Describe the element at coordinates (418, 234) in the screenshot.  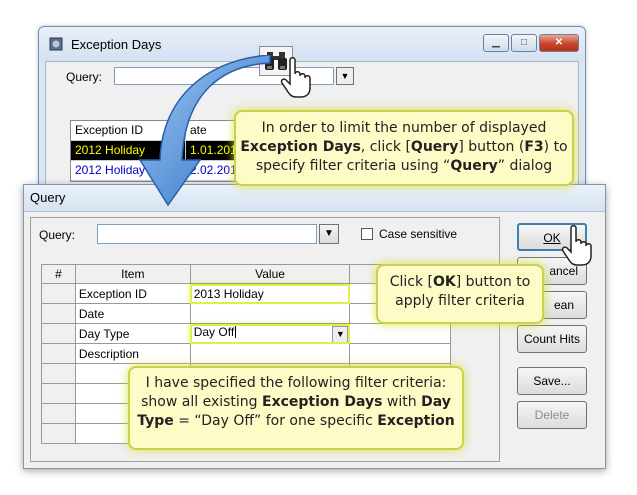
I see `case-sensitive-label: Case sensitive` at that location.